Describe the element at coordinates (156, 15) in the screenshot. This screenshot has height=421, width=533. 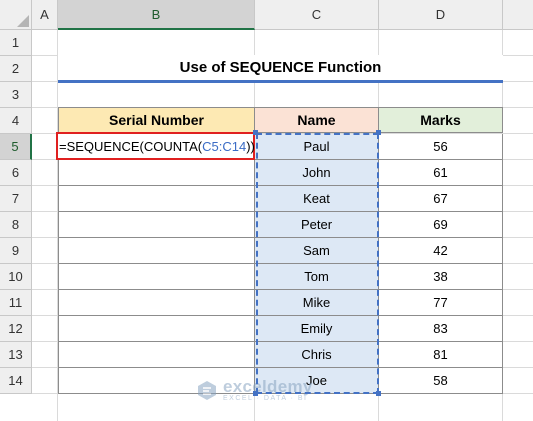
I see `column-header-b: B` at that location.